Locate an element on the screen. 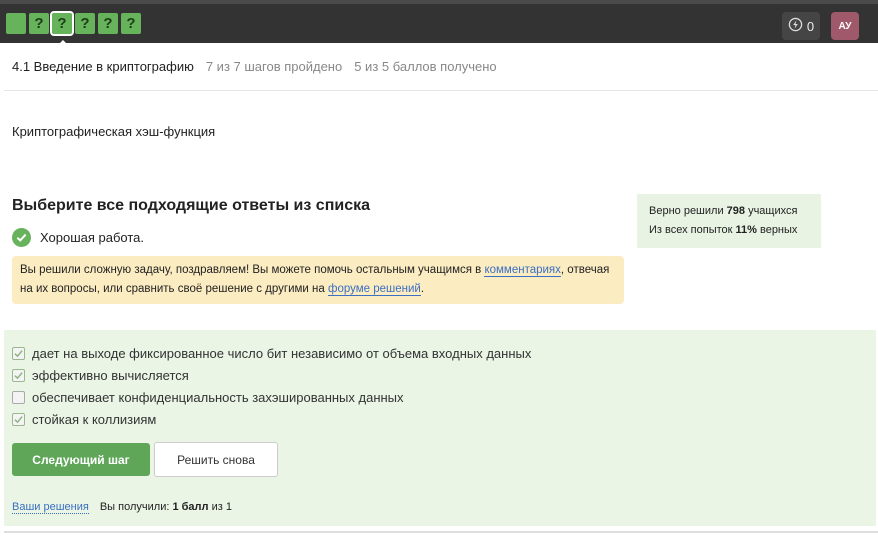 This screenshot has height=536, width=878. score-received: Вы получили: 1 балл из 1 is located at coordinates (166, 507).